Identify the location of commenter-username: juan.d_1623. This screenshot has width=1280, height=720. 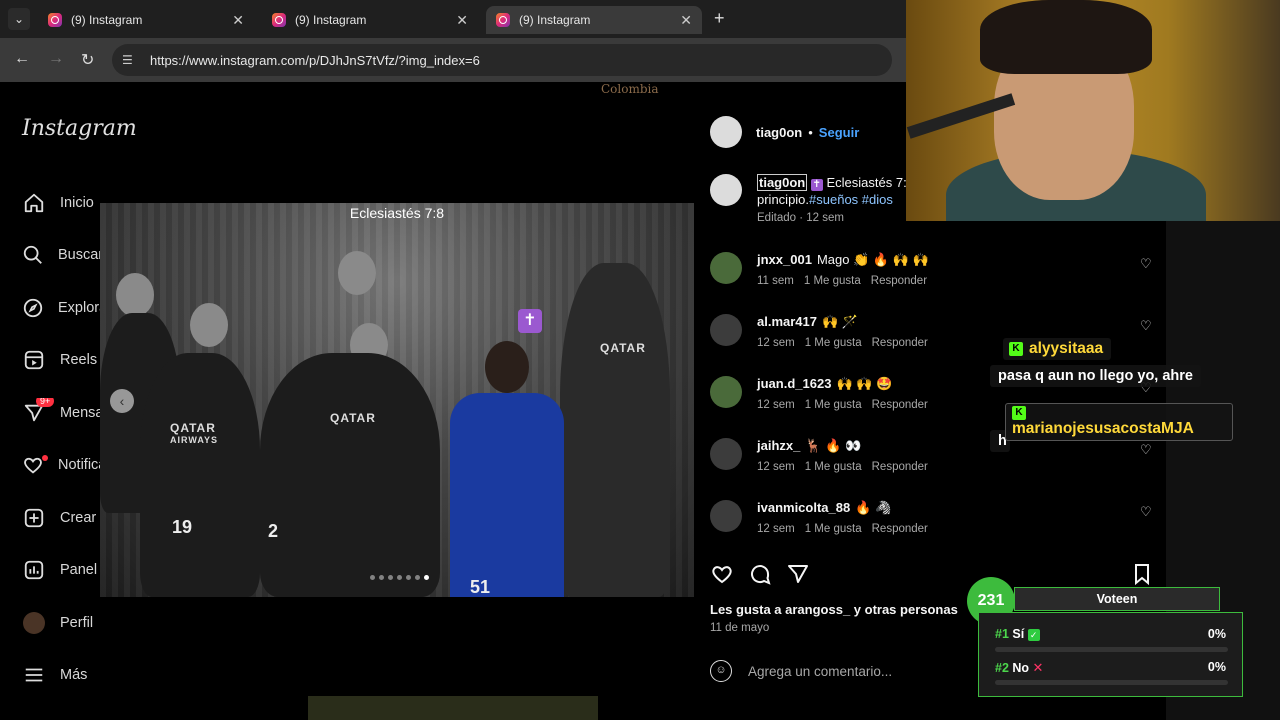
(794, 383).